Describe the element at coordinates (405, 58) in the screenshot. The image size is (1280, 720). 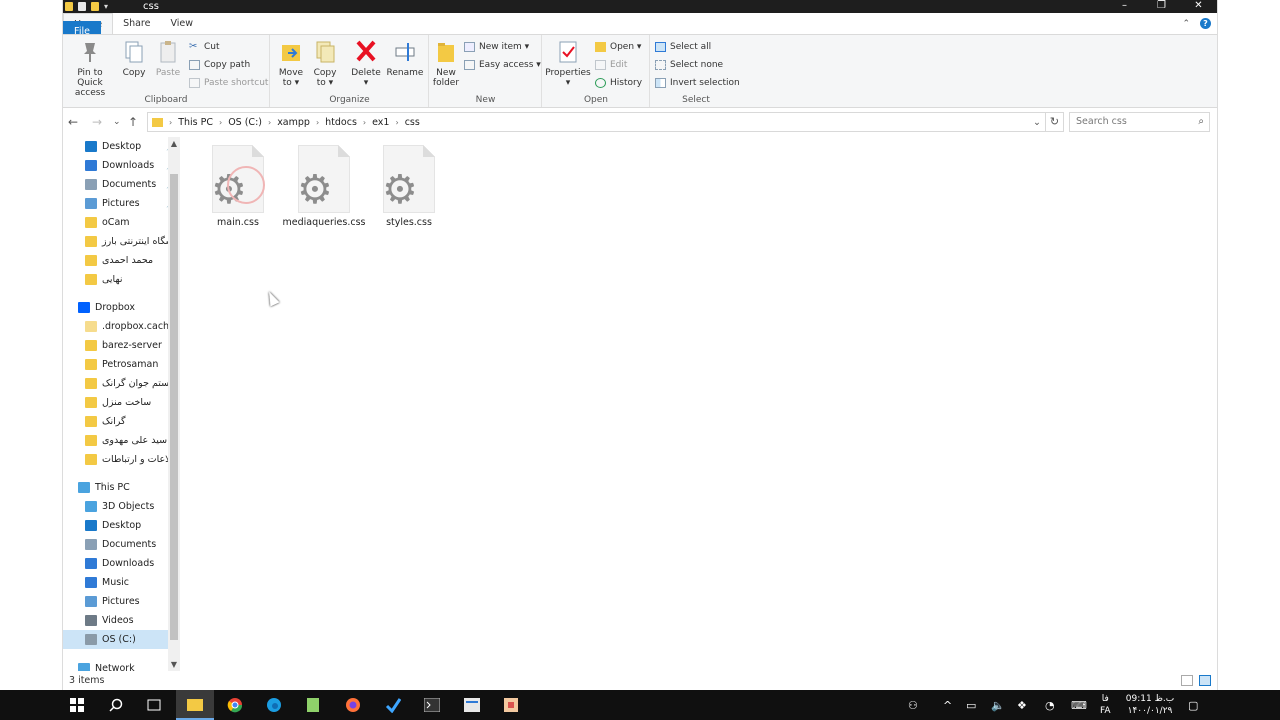
I see `rename-button: Rename` at that location.